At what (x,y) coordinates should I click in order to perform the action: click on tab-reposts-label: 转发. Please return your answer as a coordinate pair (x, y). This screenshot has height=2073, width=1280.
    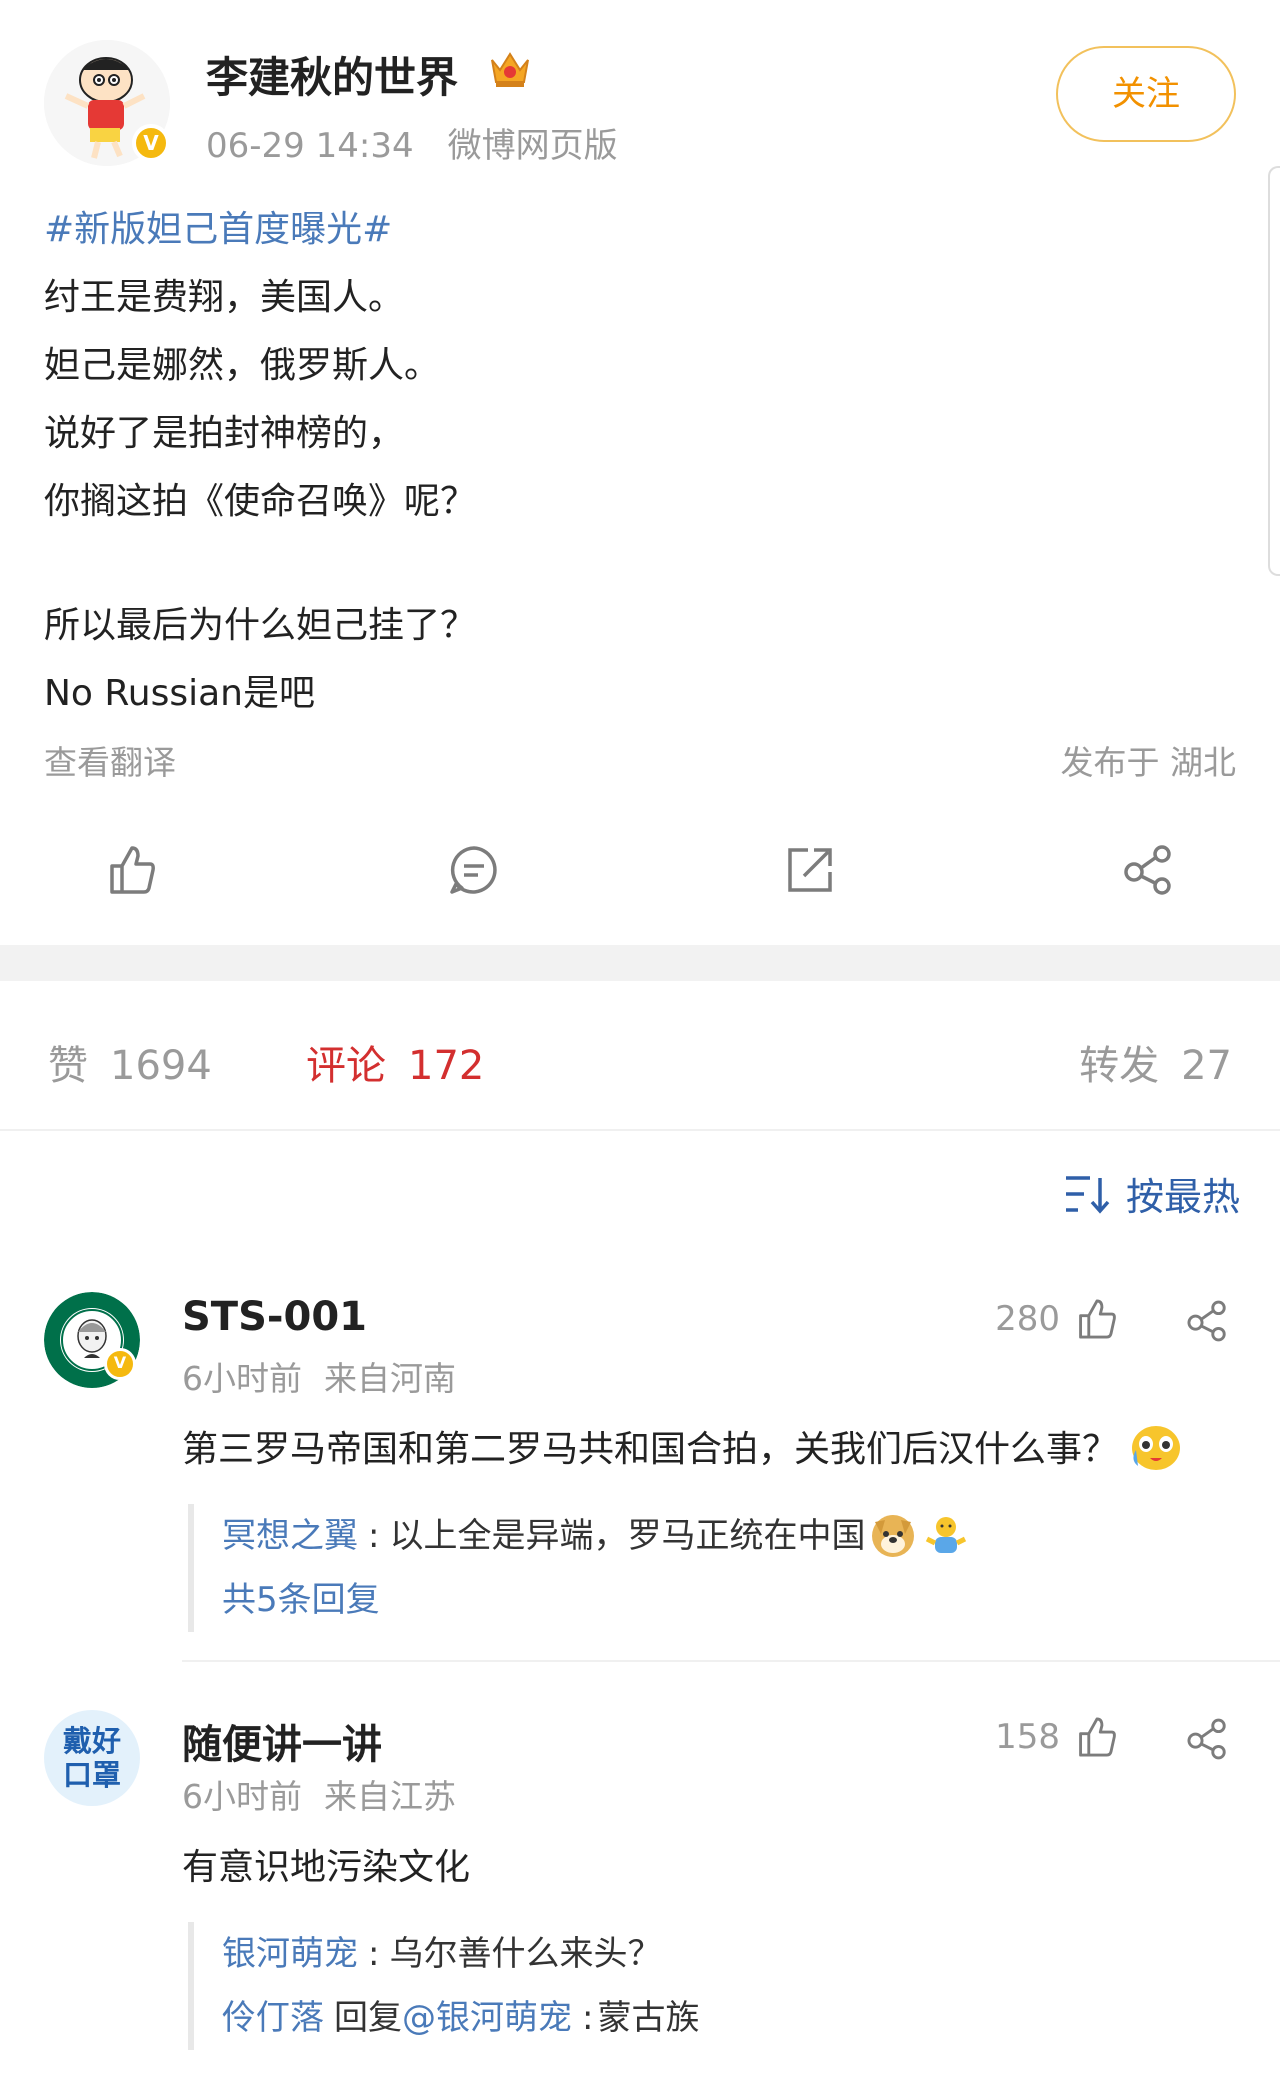
    Looking at the image, I should click on (1119, 1066).